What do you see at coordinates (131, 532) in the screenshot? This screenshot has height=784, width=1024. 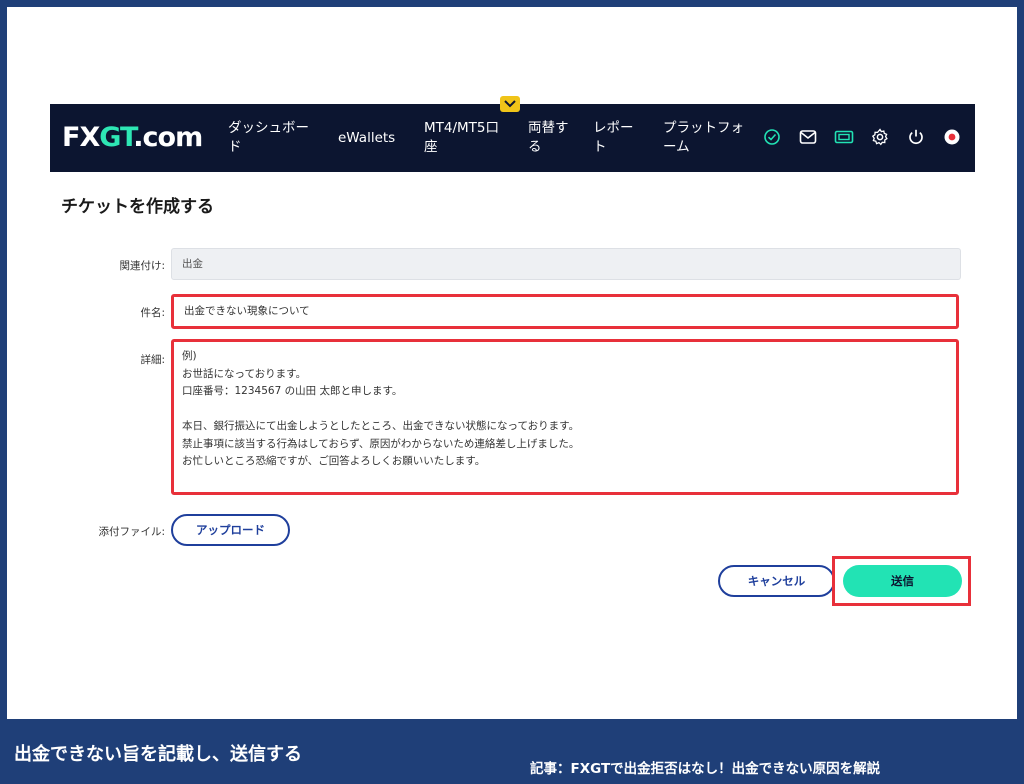 I see `attachment-label: 添付ファイル:` at bounding box center [131, 532].